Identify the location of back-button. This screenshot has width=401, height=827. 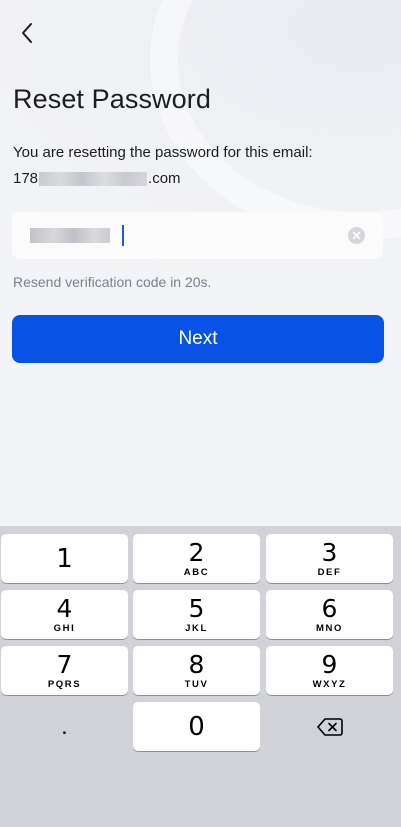
(27, 33).